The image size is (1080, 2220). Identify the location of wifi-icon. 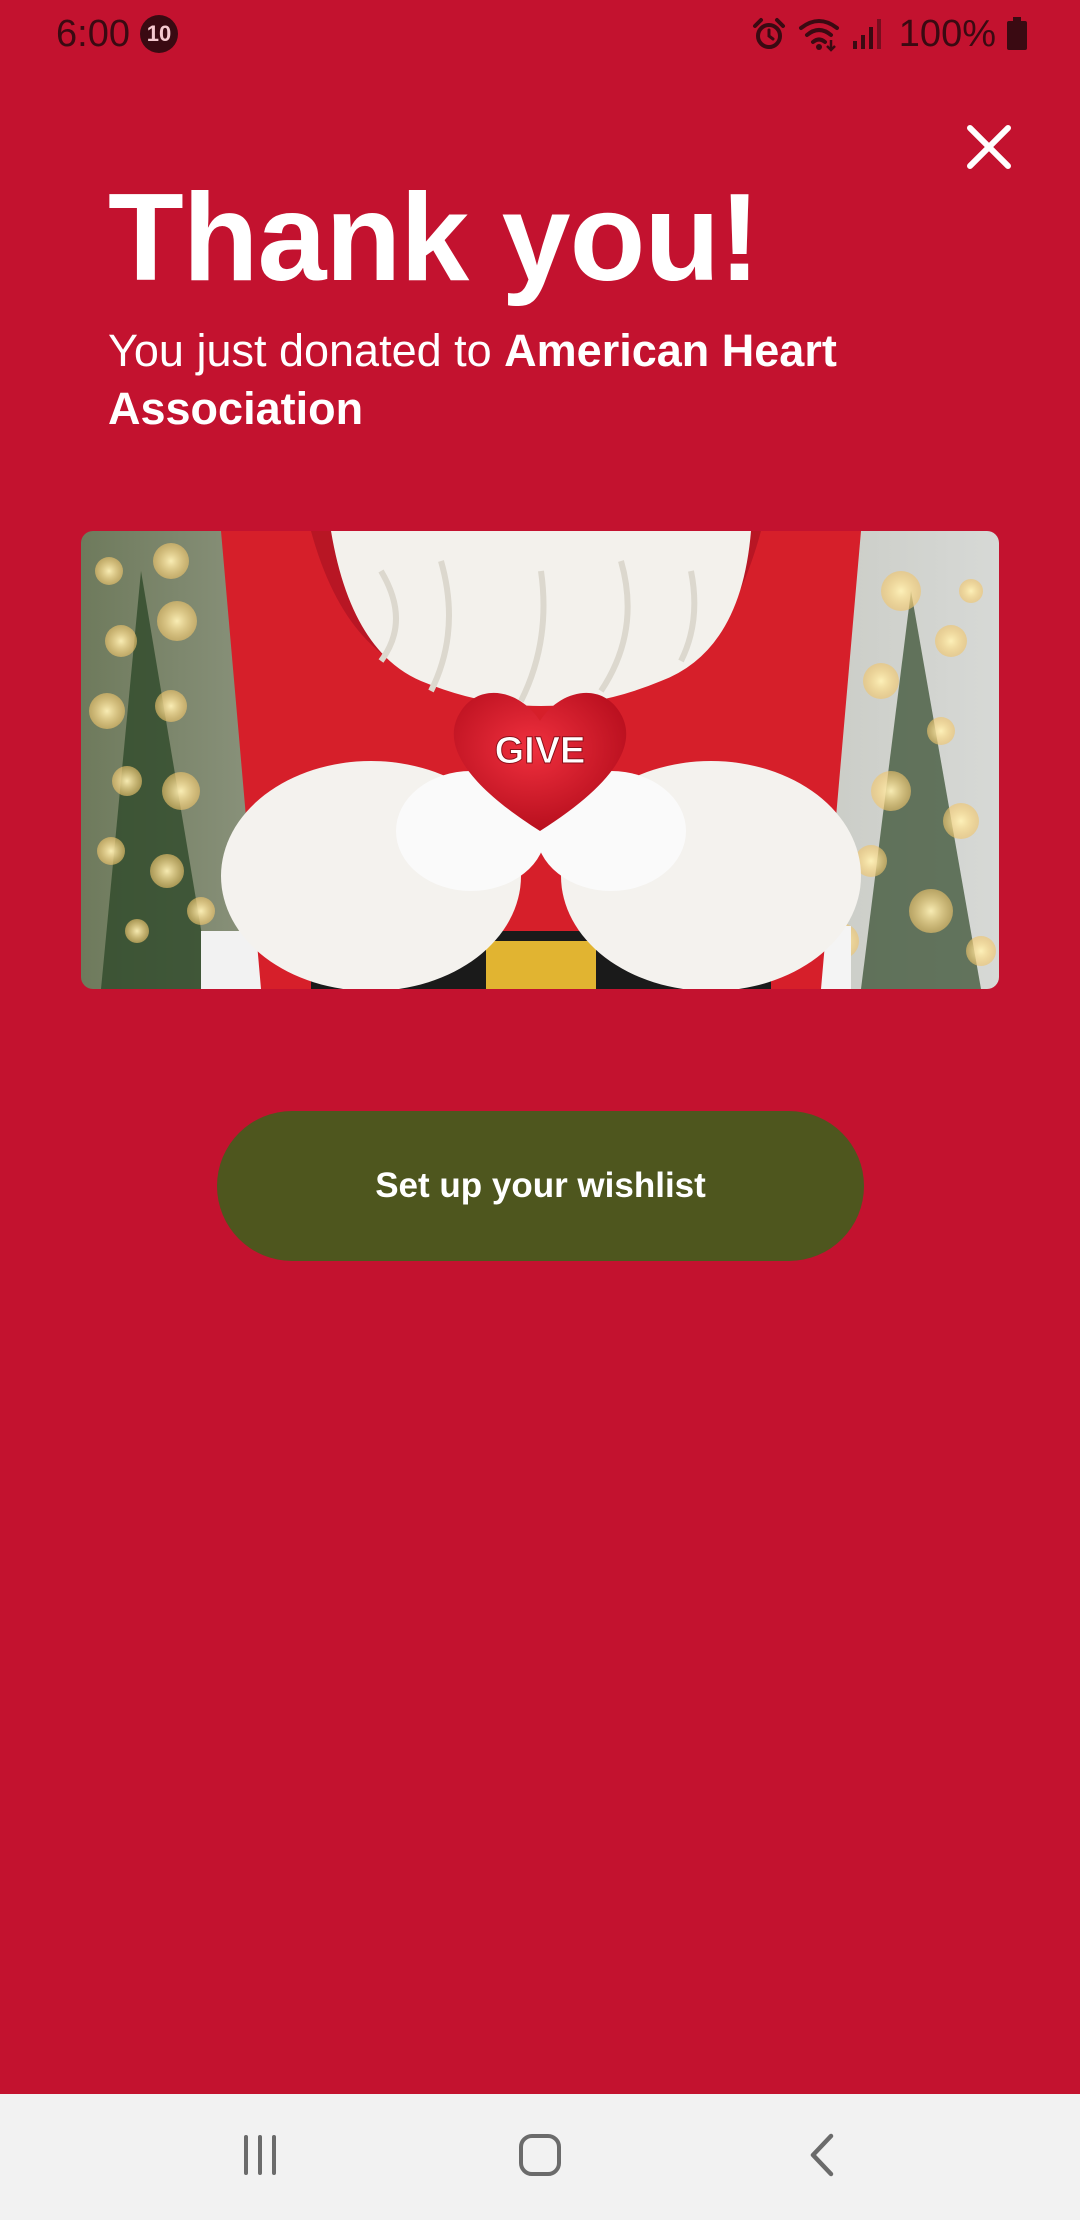
(819, 34).